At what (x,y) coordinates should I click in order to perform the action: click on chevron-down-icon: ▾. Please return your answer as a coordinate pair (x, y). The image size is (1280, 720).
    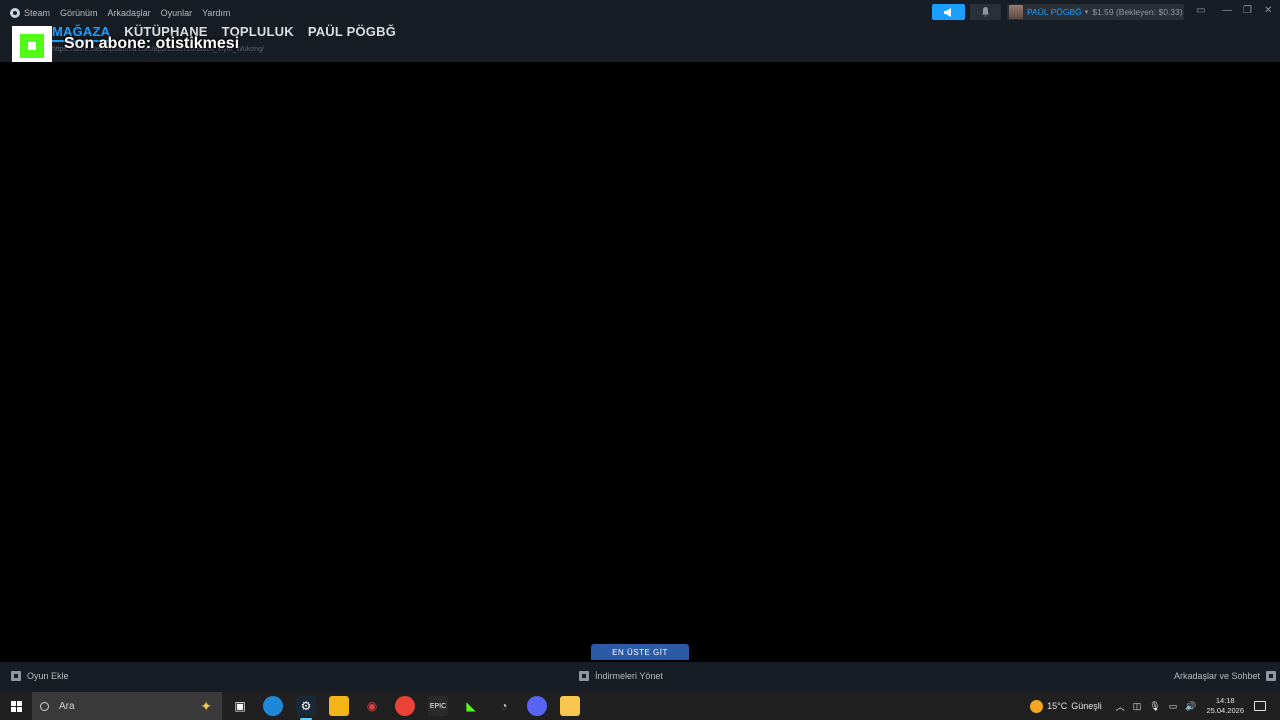
    Looking at the image, I should click on (1086, 12).